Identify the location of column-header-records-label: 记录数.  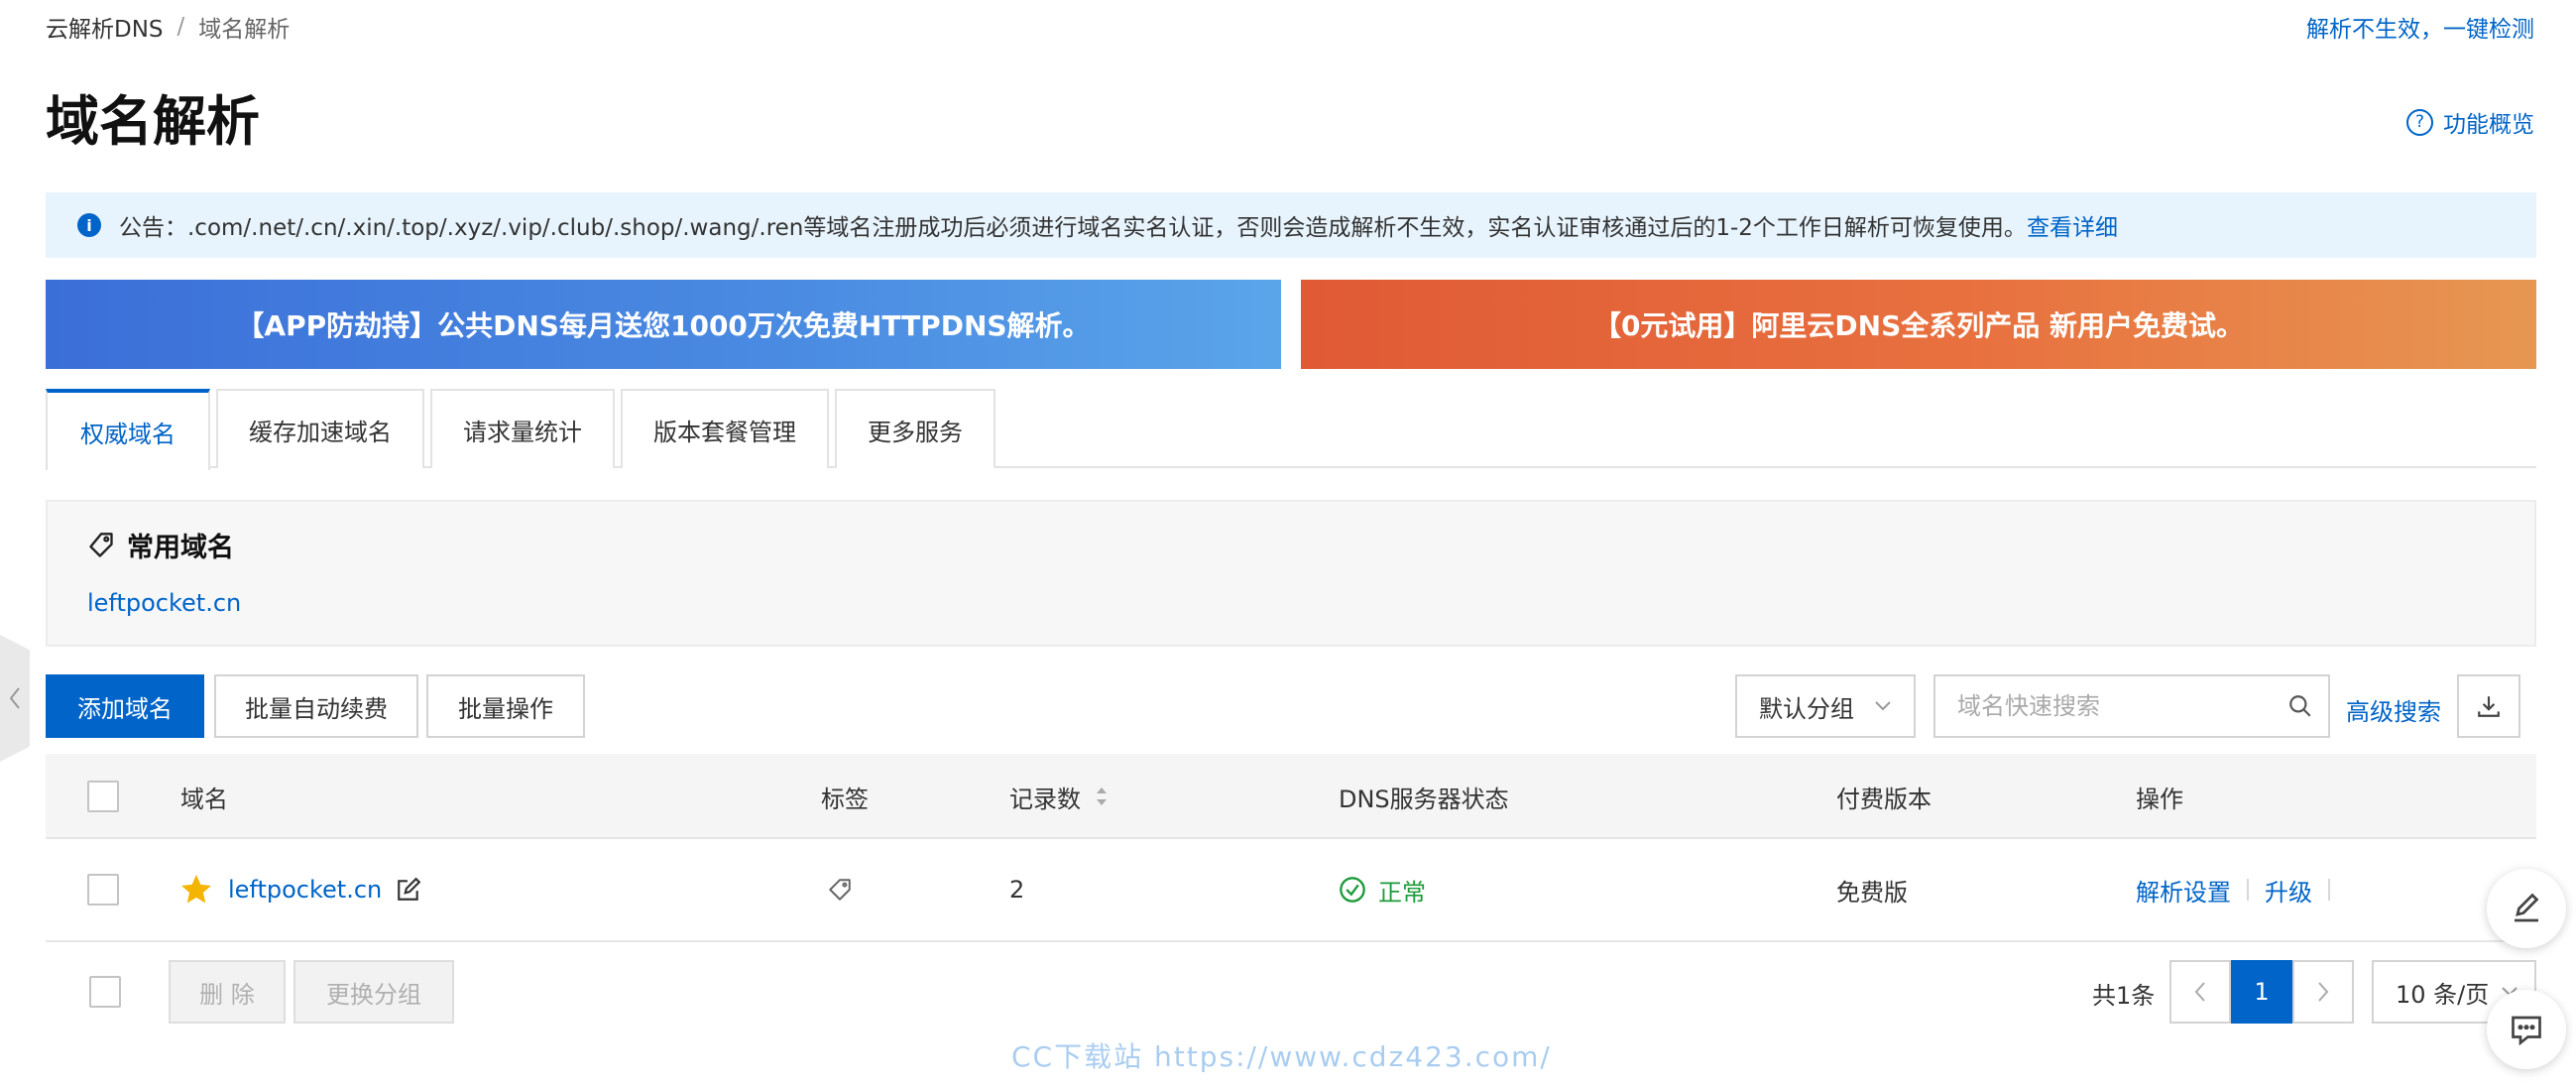
(1045, 799).